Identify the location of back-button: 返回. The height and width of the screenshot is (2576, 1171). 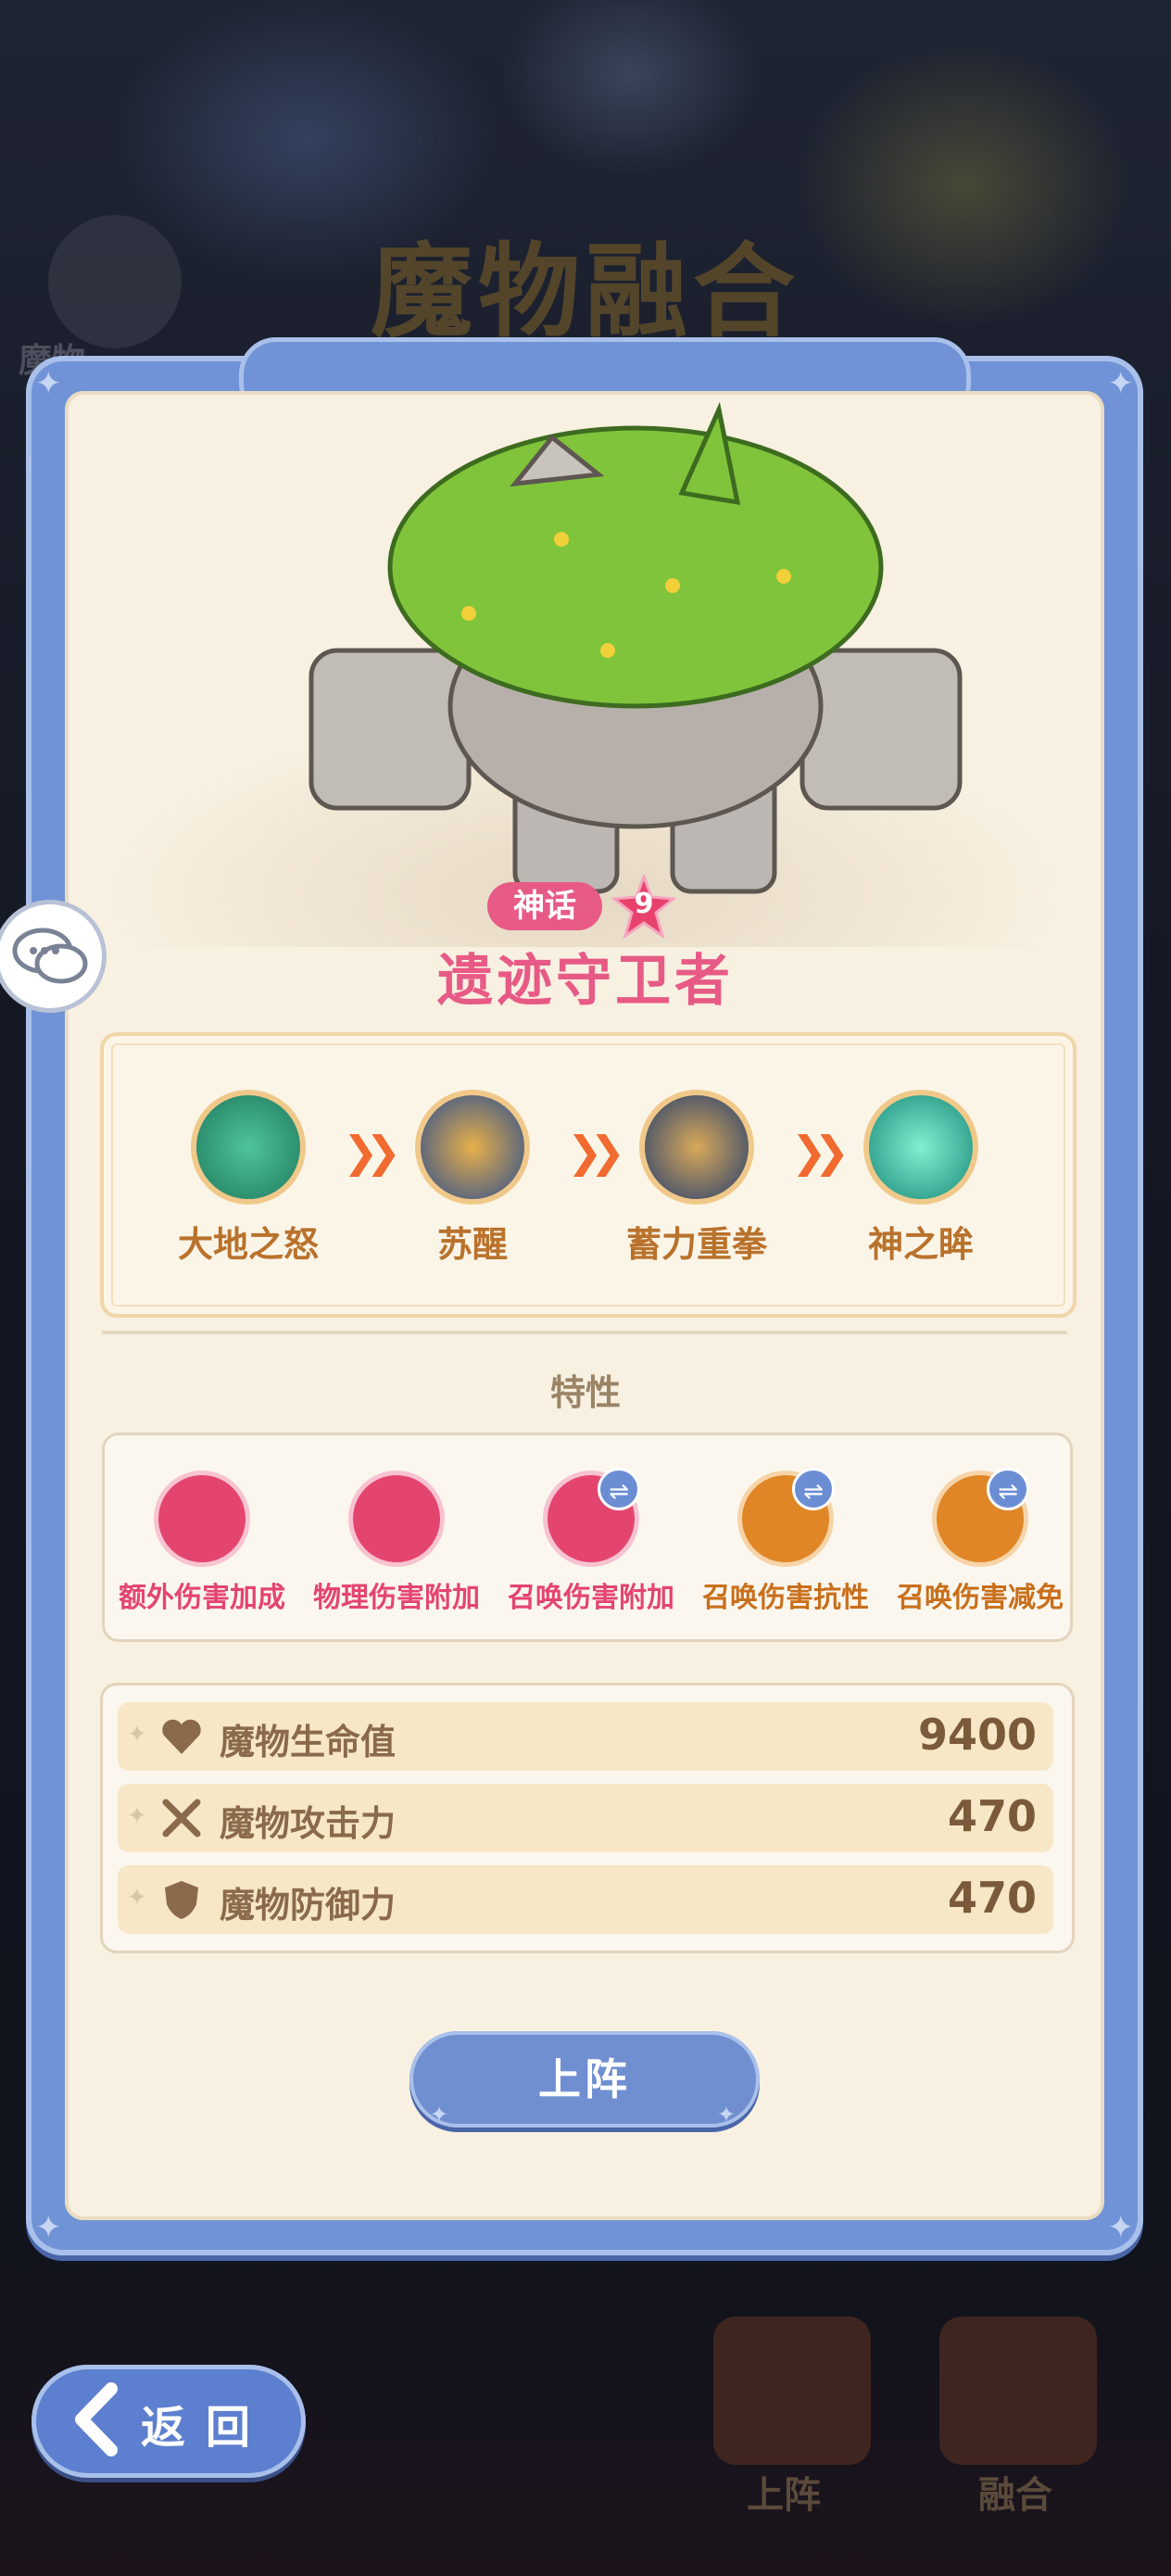
(169, 2421).